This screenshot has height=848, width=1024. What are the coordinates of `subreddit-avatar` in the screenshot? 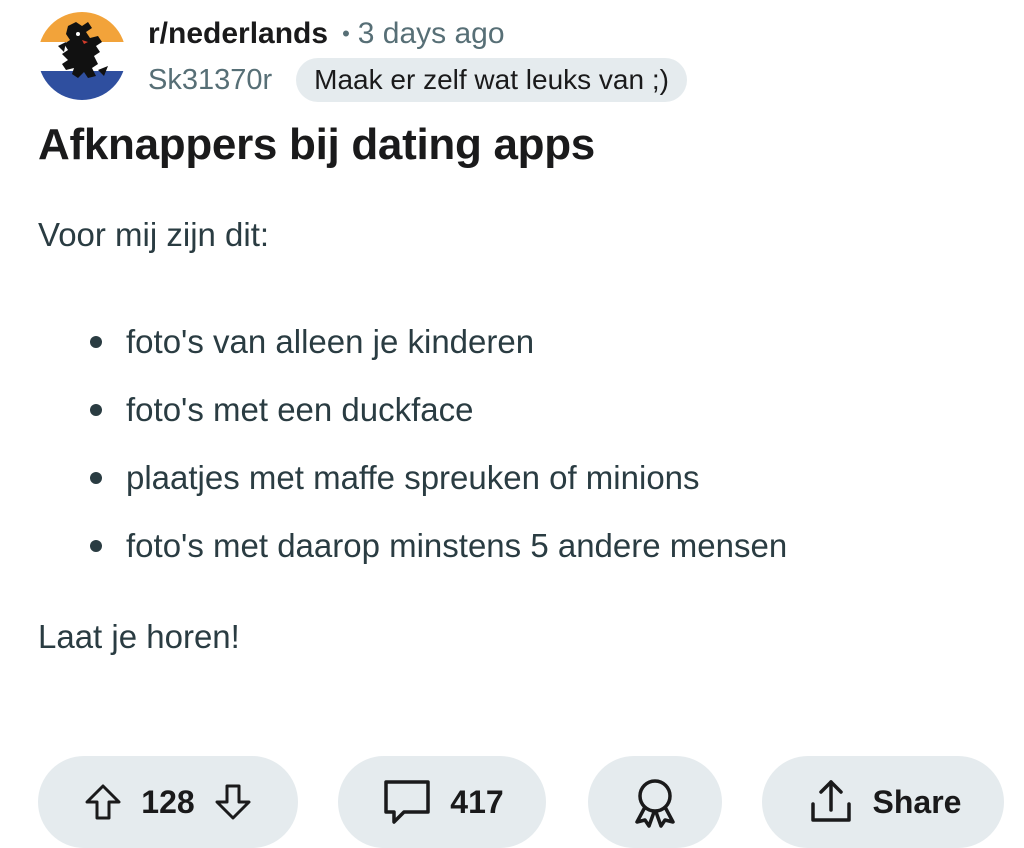 It's located at (82, 56).